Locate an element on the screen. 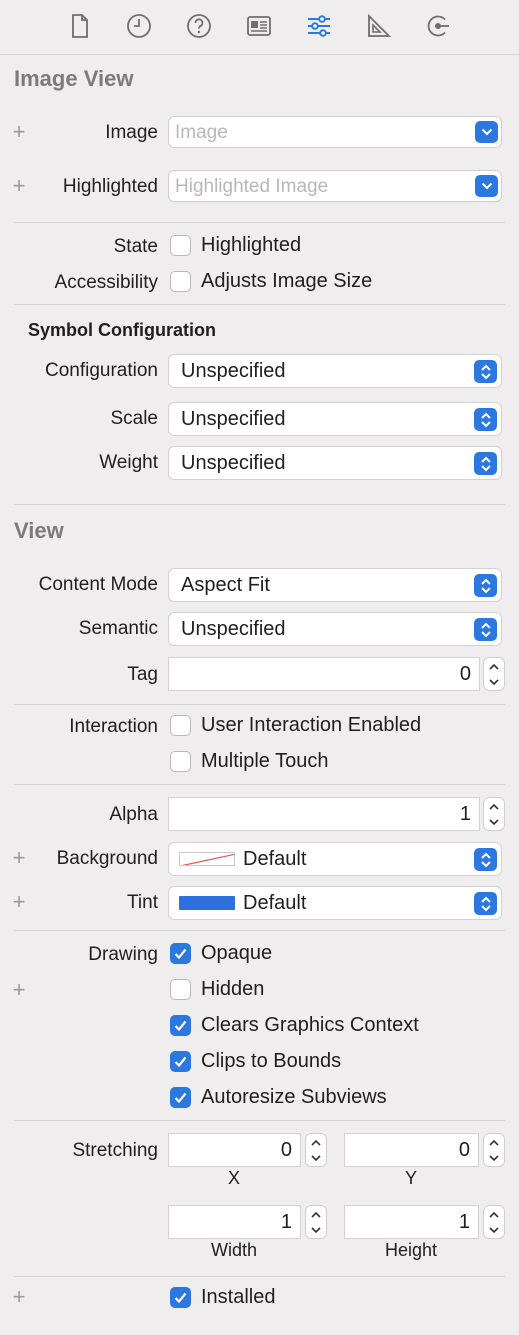 This screenshot has width=519, height=1335. checkmark-icon is located at coordinates (180, 1061).